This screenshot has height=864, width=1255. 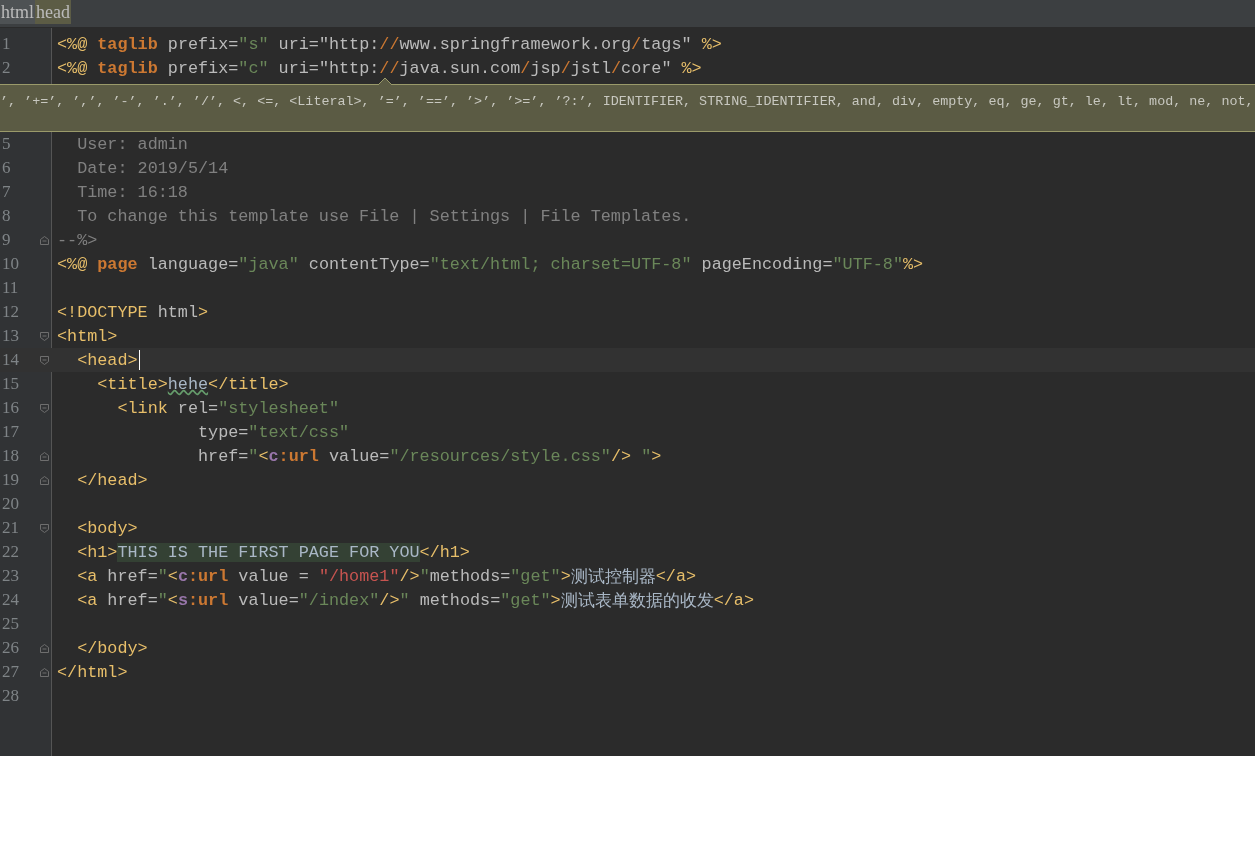 What do you see at coordinates (133, 312) in the screenshot?
I see `code-line: <!DOCTYPE html>` at bounding box center [133, 312].